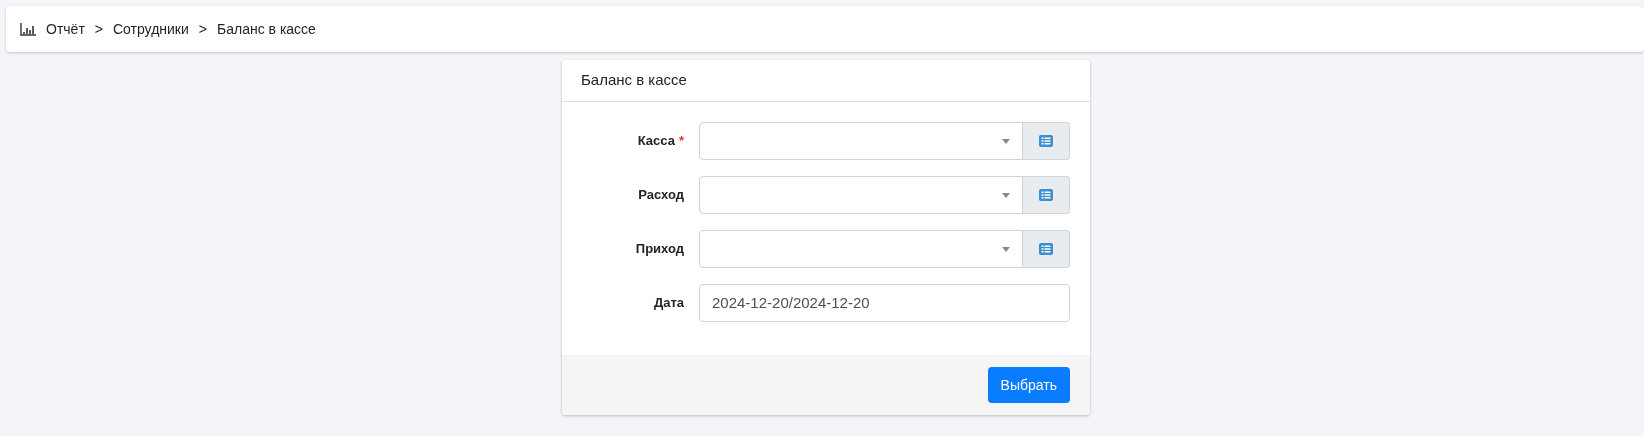 This screenshot has width=1644, height=436. What do you see at coordinates (656, 141) in the screenshot?
I see `field-label: Касса` at bounding box center [656, 141].